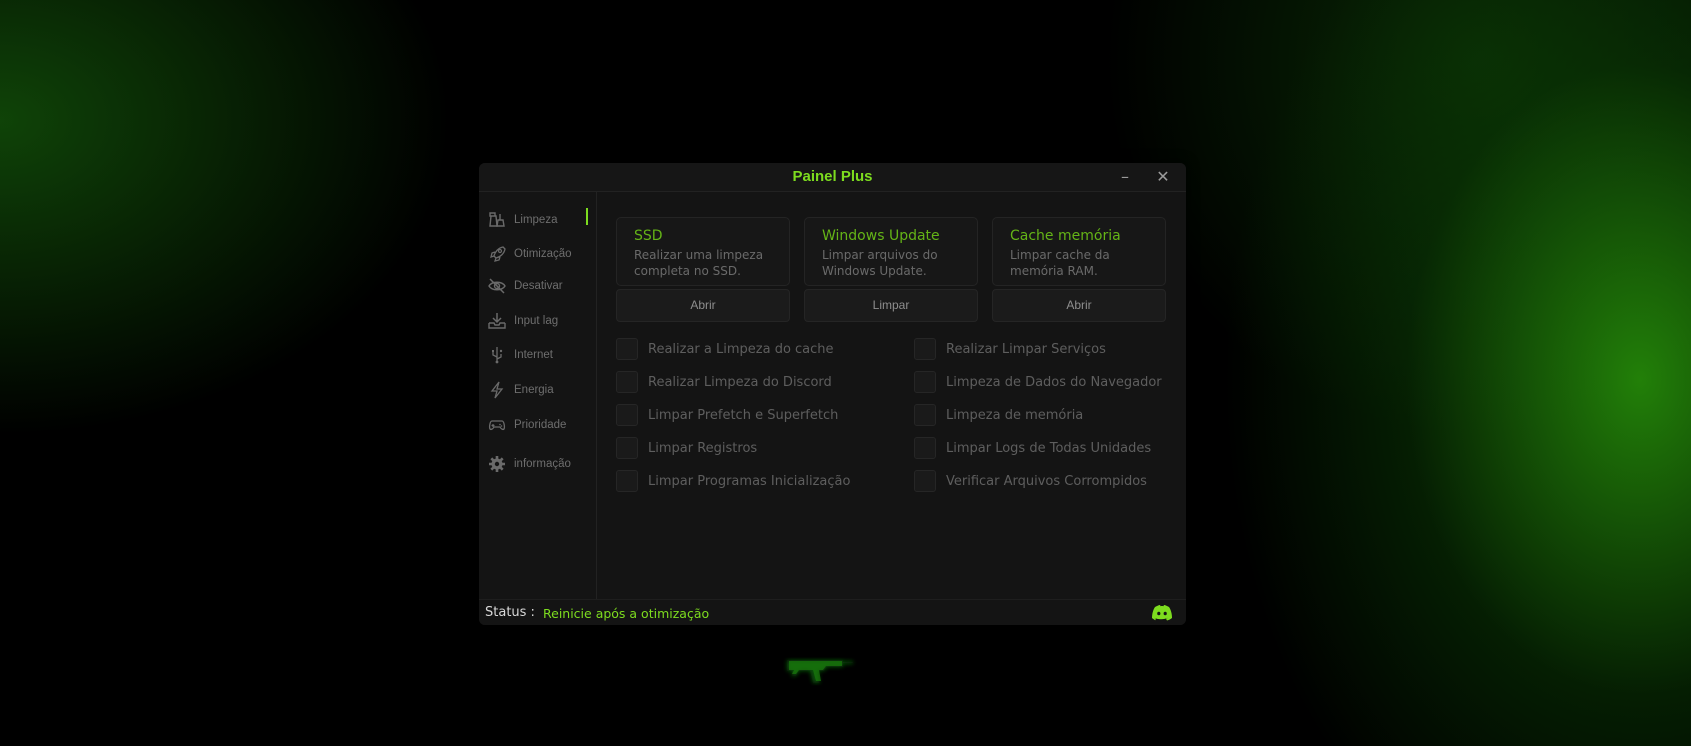 The image size is (1691, 746). What do you see at coordinates (1125, 177) in the screenshot?
I see `minimize-button: –` at bounding box center [1125, 177].